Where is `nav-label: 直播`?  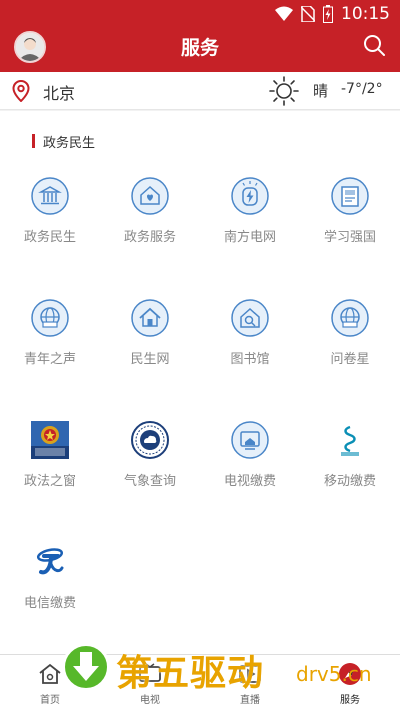
nav-label: 直播 is located at coordinates (250, 700).